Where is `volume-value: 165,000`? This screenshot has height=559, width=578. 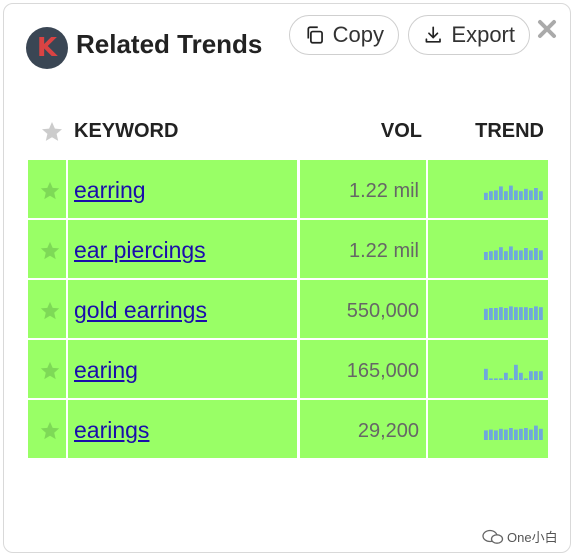 volume-value: 165,000 is located at coordinates (382, 371).